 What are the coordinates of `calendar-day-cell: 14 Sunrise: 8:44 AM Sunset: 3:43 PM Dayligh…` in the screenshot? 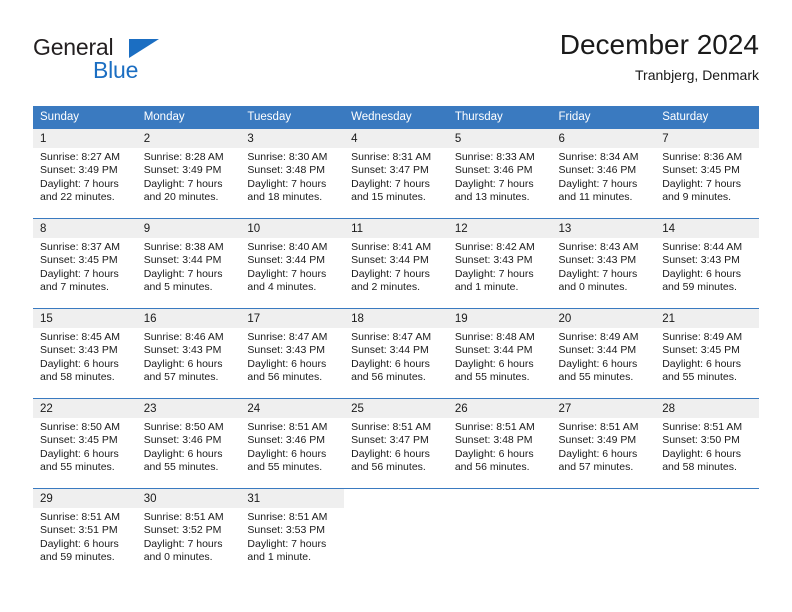 It's located at (707, 263).